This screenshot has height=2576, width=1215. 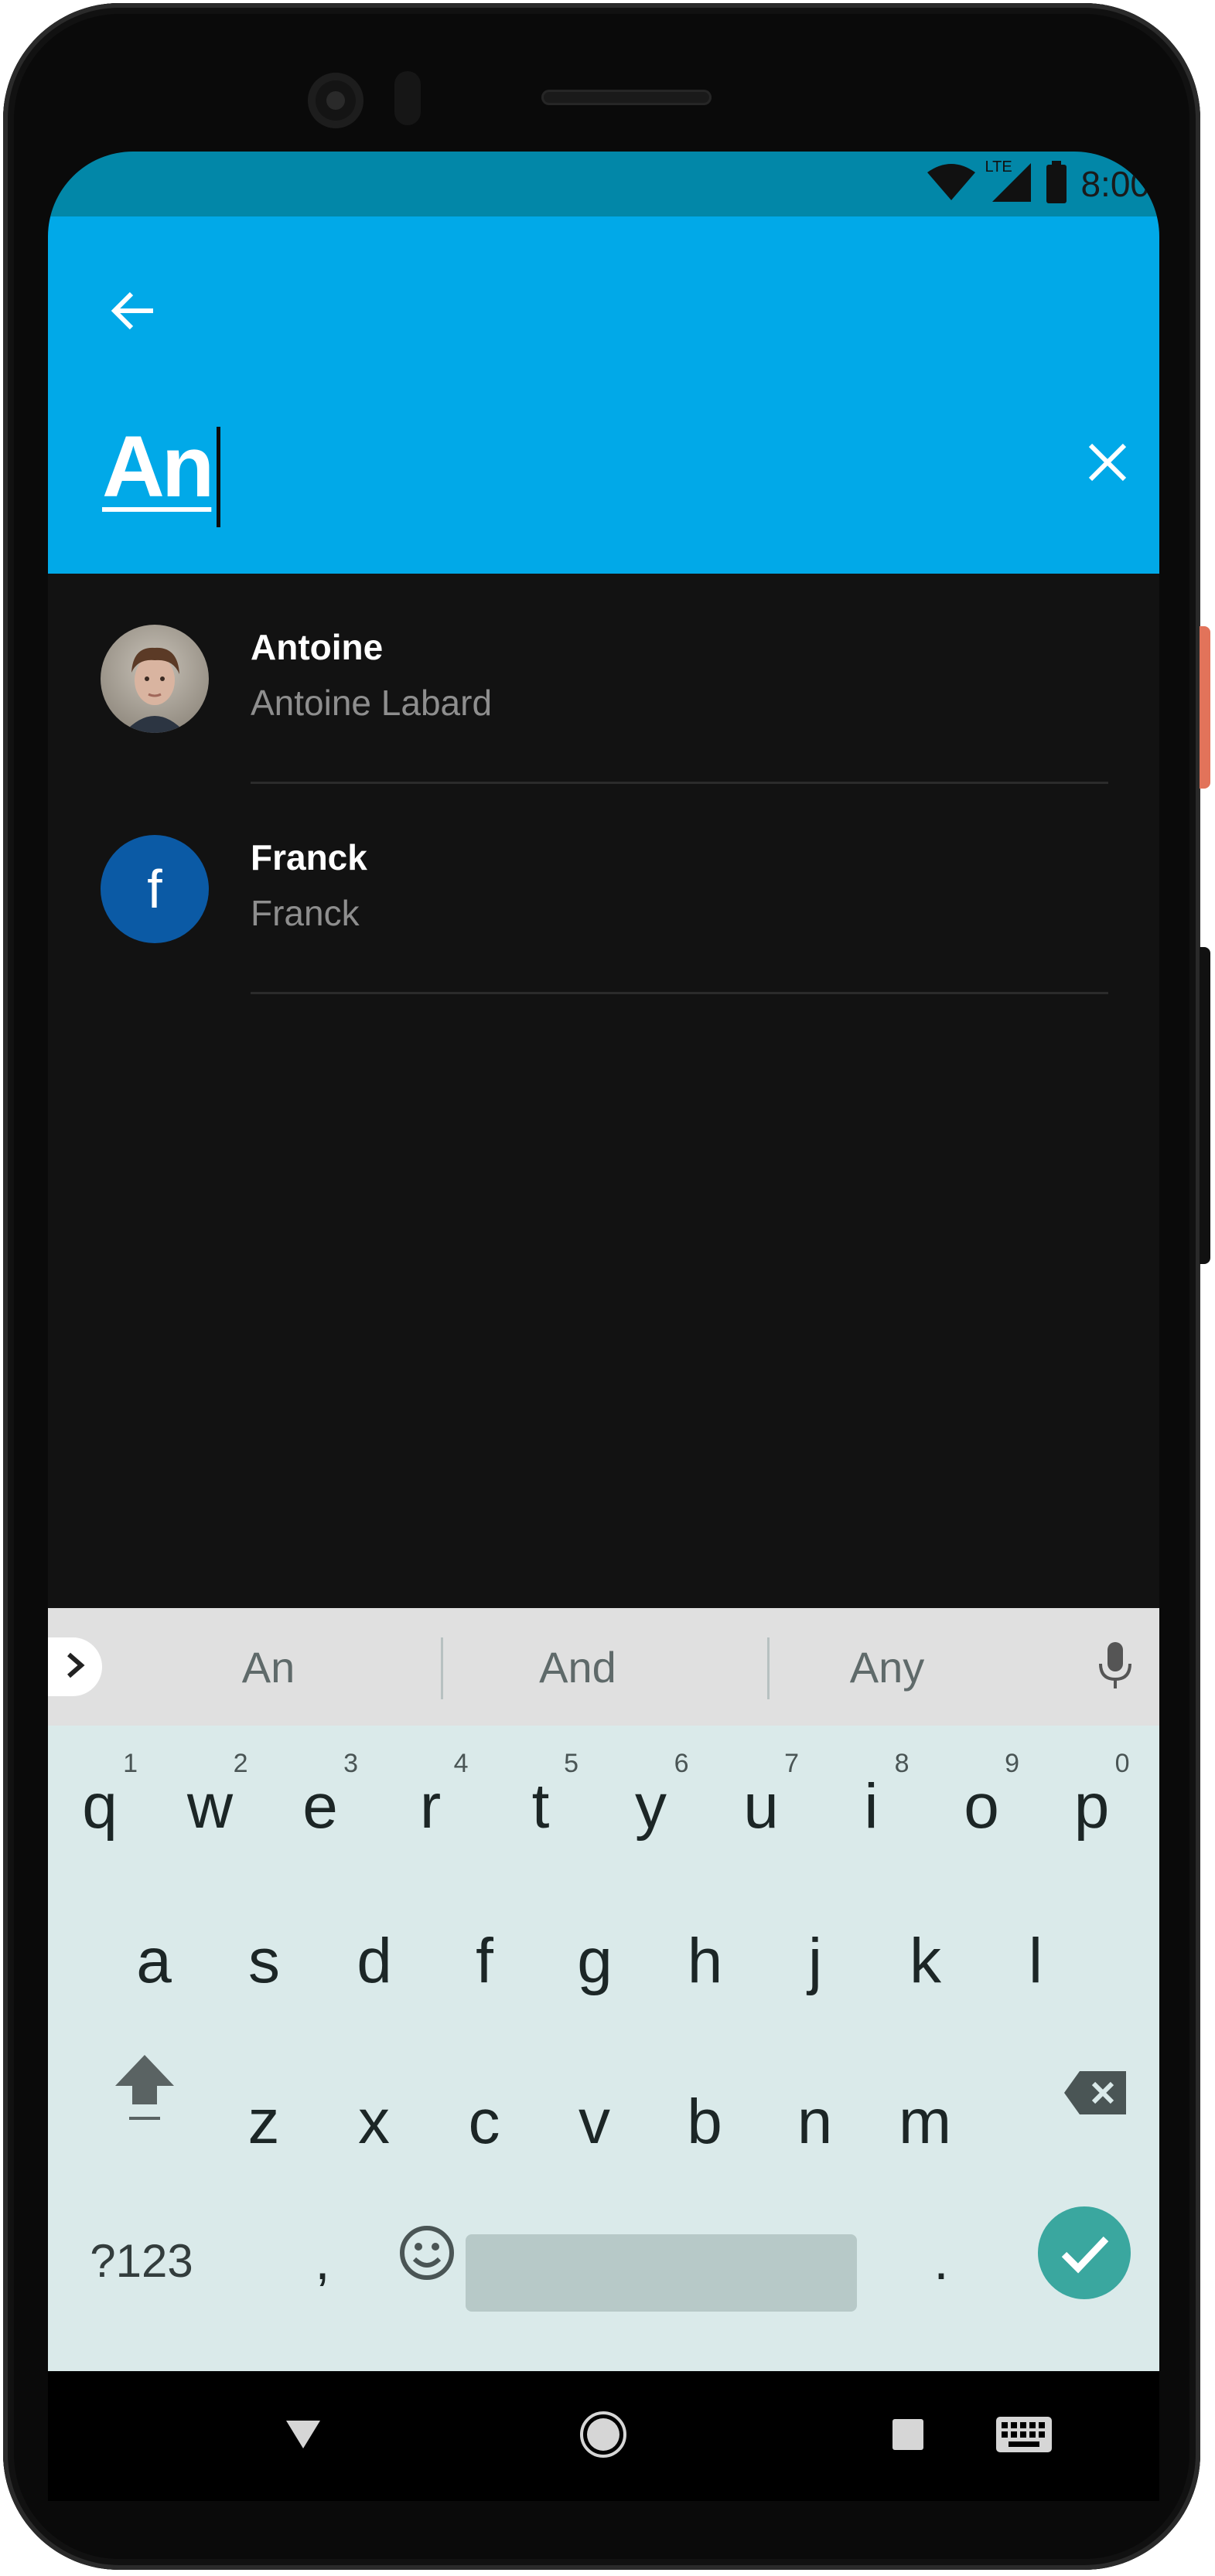 What do you see at coordinates (595, 1961) in the screenshot?
I see `key-label: g` at bounding box center [595, 1961].